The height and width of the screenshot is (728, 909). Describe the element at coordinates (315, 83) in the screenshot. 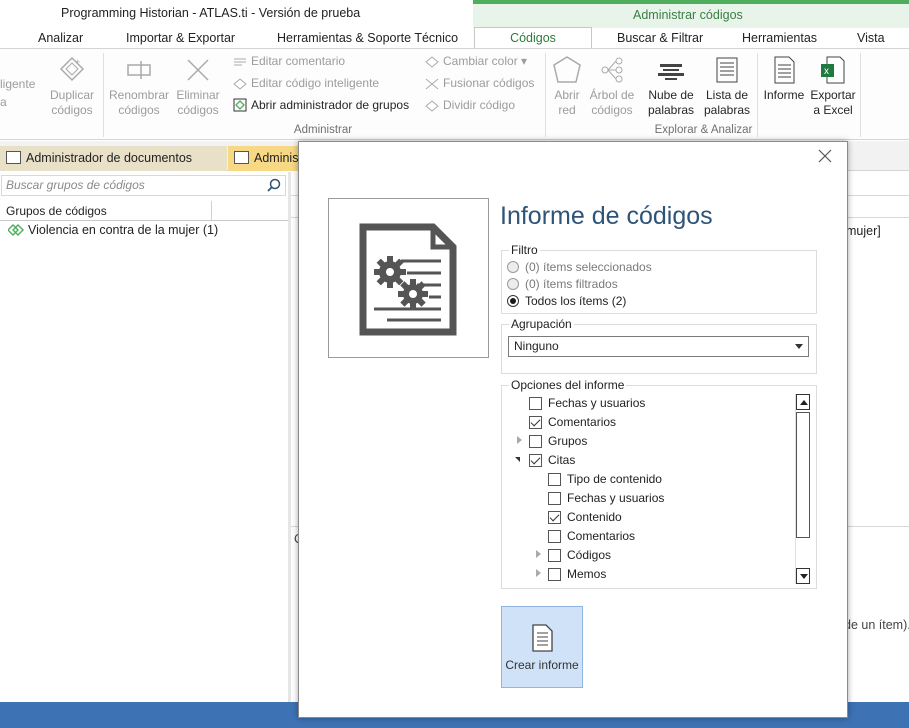

I see `edit-smart-code-label: Editar código inteligente` at that location.